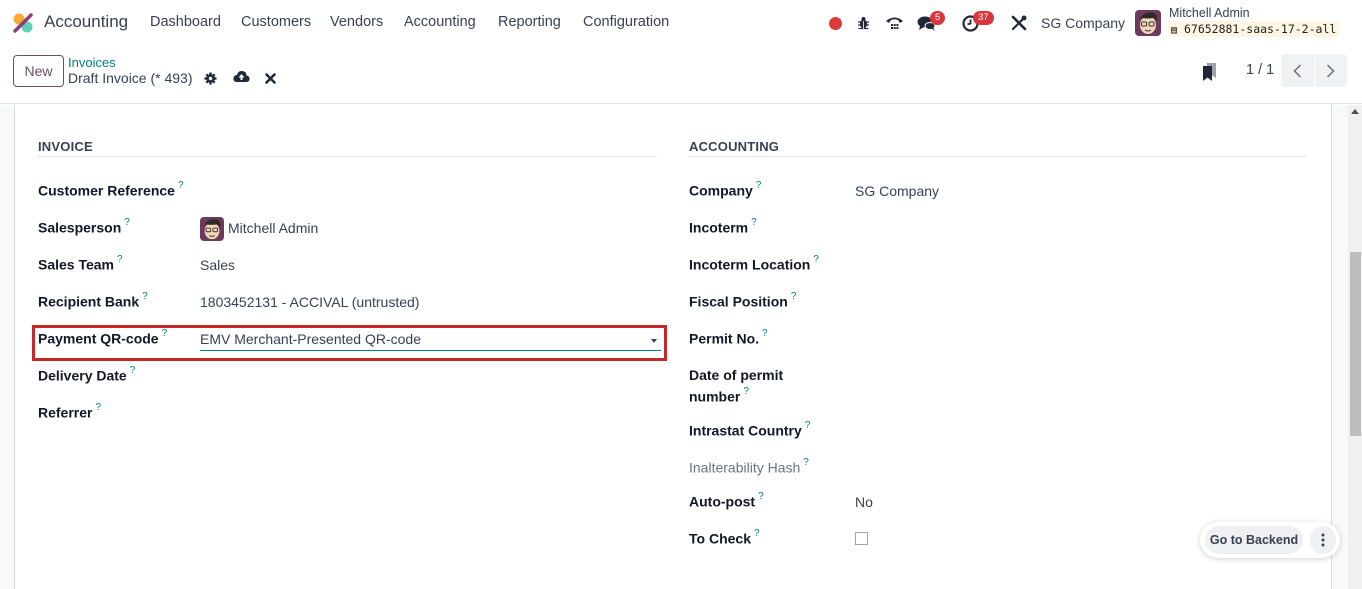 Image resolution: width=1362 pixels, height=589 pixels. What do you see at coordinates (440, 22) in the screenshot?
I see `menu-accounting: Accounting` at bounding box center [440, 22].